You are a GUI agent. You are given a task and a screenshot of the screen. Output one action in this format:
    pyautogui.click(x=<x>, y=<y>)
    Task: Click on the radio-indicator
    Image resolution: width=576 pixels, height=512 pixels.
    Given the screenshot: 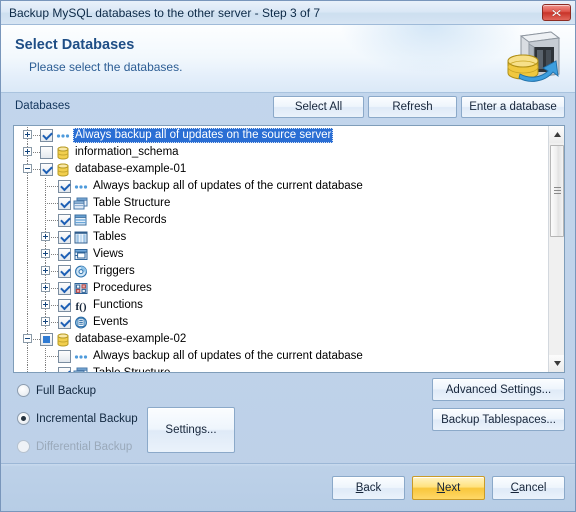 What is the action you would take?
    pyautogui.click(x=23, y=390)
    